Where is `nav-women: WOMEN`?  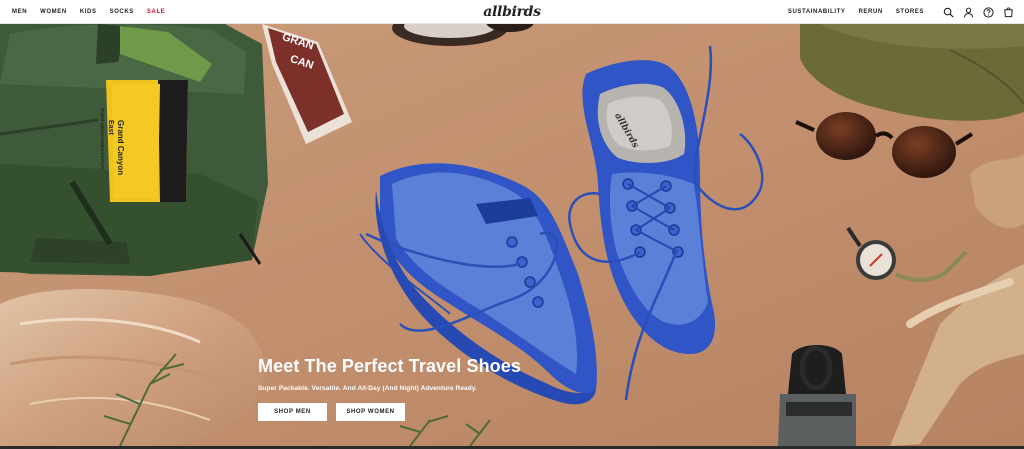 nav-women: WOMEN is located at coordinates (53, 12).